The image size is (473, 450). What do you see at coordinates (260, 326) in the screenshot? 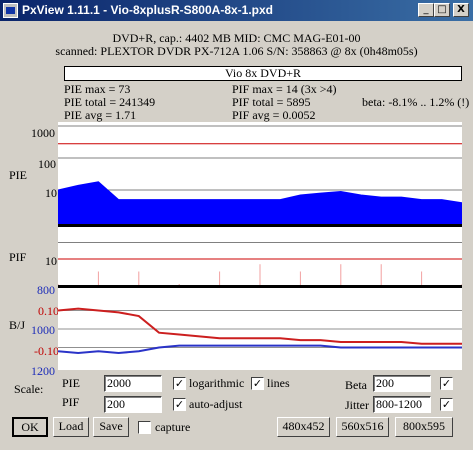
I see `beta-series-line` at bounding box center [260, 326].